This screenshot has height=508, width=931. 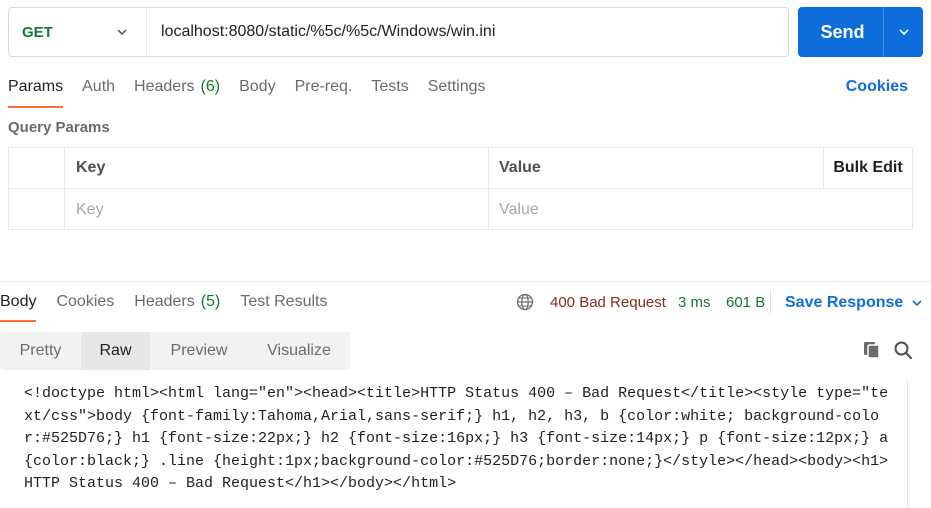 I want to click on tab-headers: Headers (6), so click(x=177, y=91).